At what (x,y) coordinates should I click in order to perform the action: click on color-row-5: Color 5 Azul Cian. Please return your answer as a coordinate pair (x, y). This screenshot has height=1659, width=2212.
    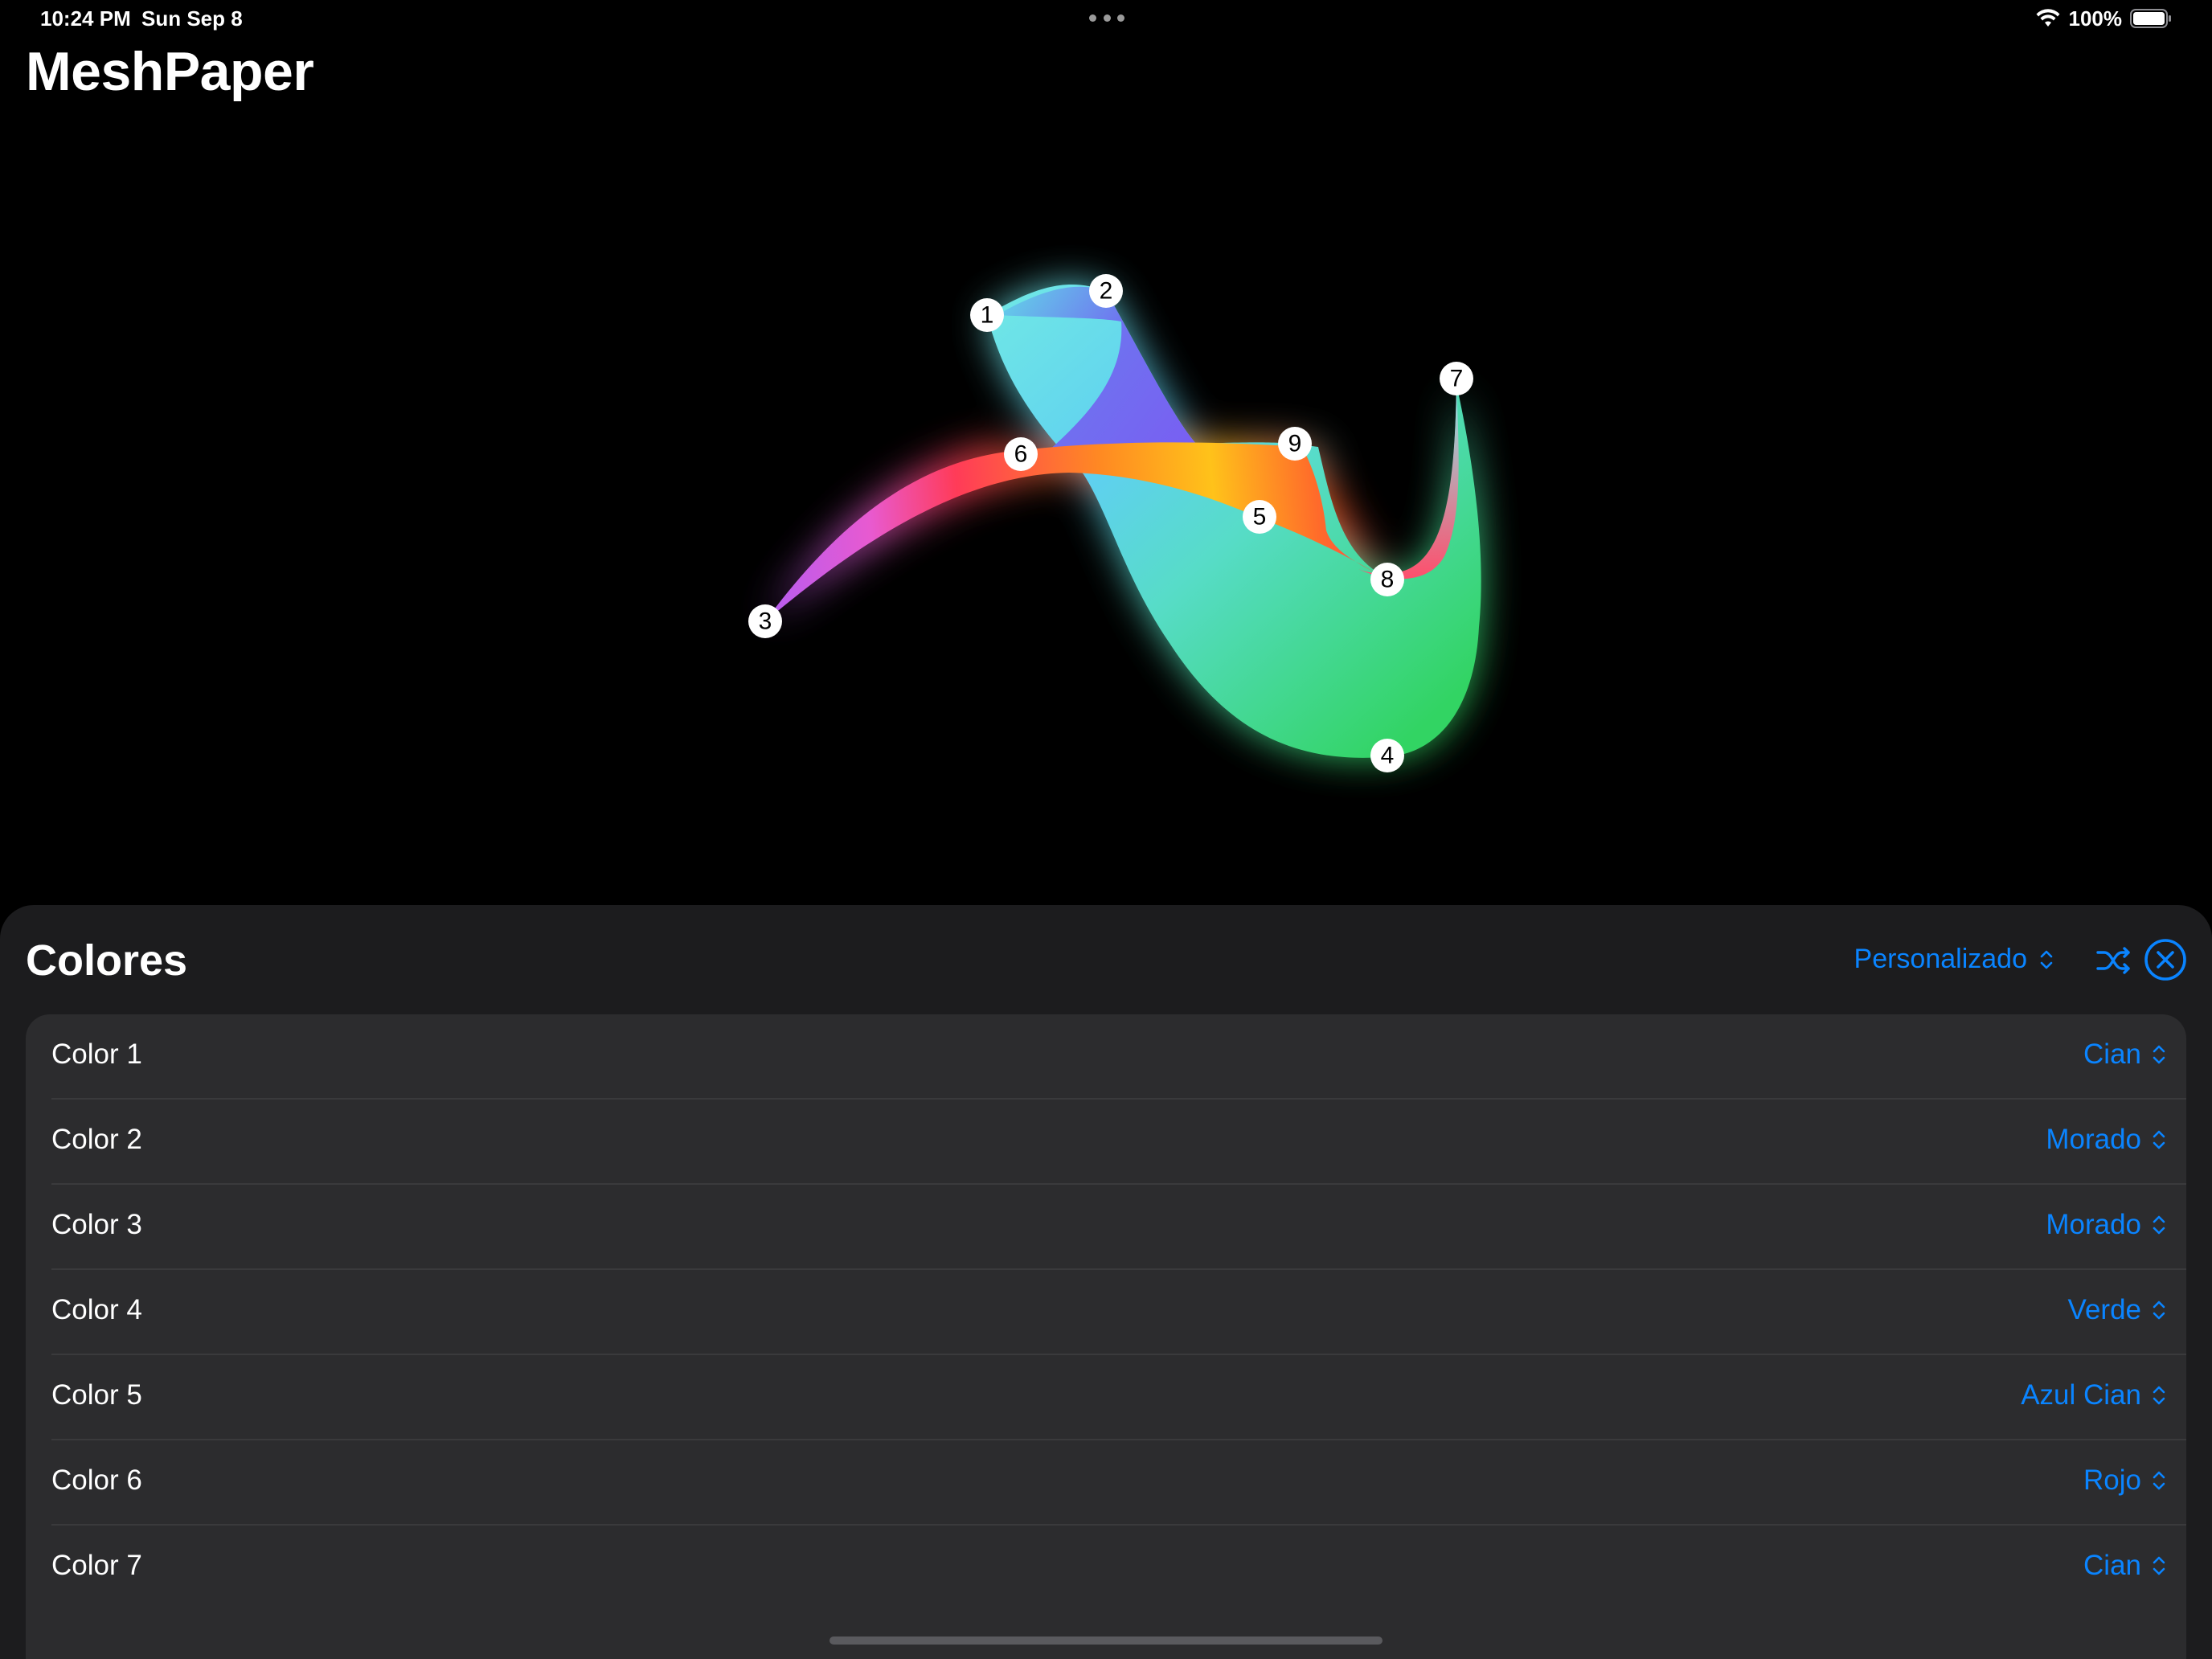
    Looking at the image, I should click on (1118, 1397).